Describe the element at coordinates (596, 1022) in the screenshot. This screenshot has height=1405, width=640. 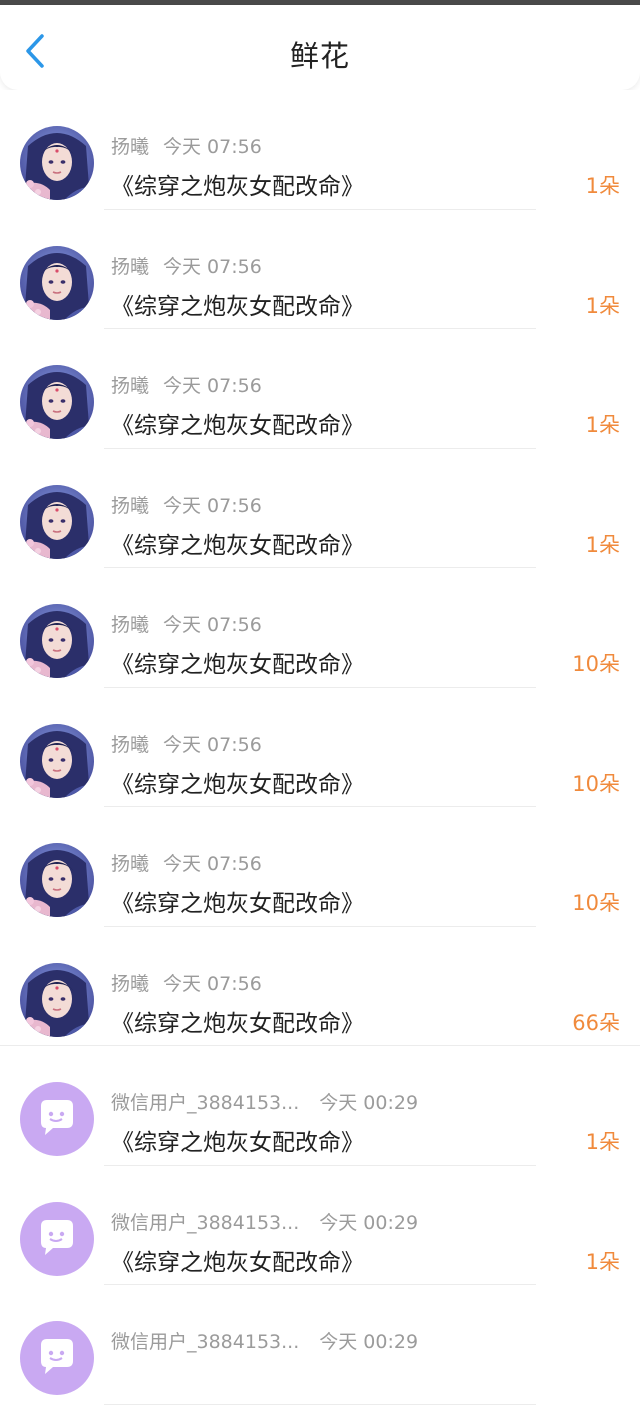
I see `flower-count: 66朵` at that location.